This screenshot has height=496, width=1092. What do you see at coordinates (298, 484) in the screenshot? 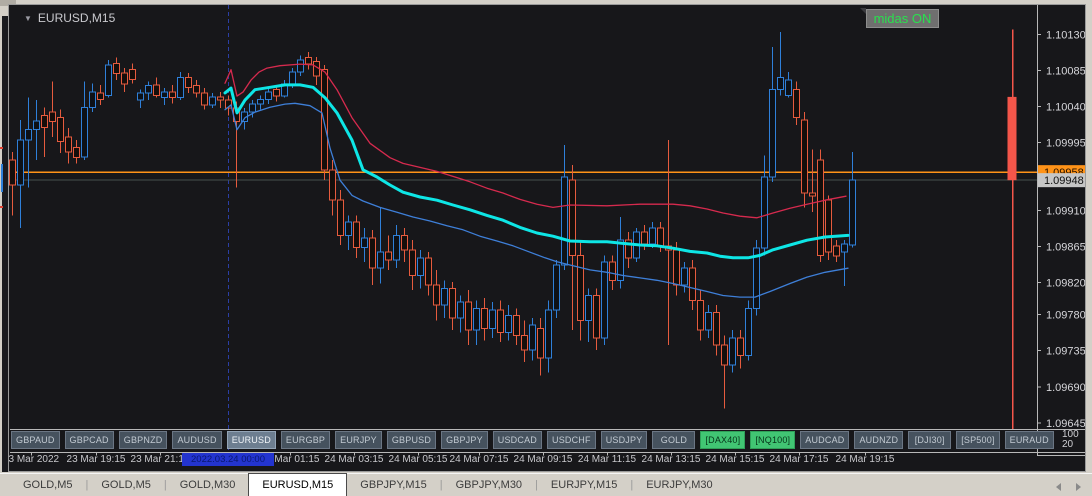
I see `chart-tab-eurusd-m15: EURUSD,M15` at bounding box center [298, 484].